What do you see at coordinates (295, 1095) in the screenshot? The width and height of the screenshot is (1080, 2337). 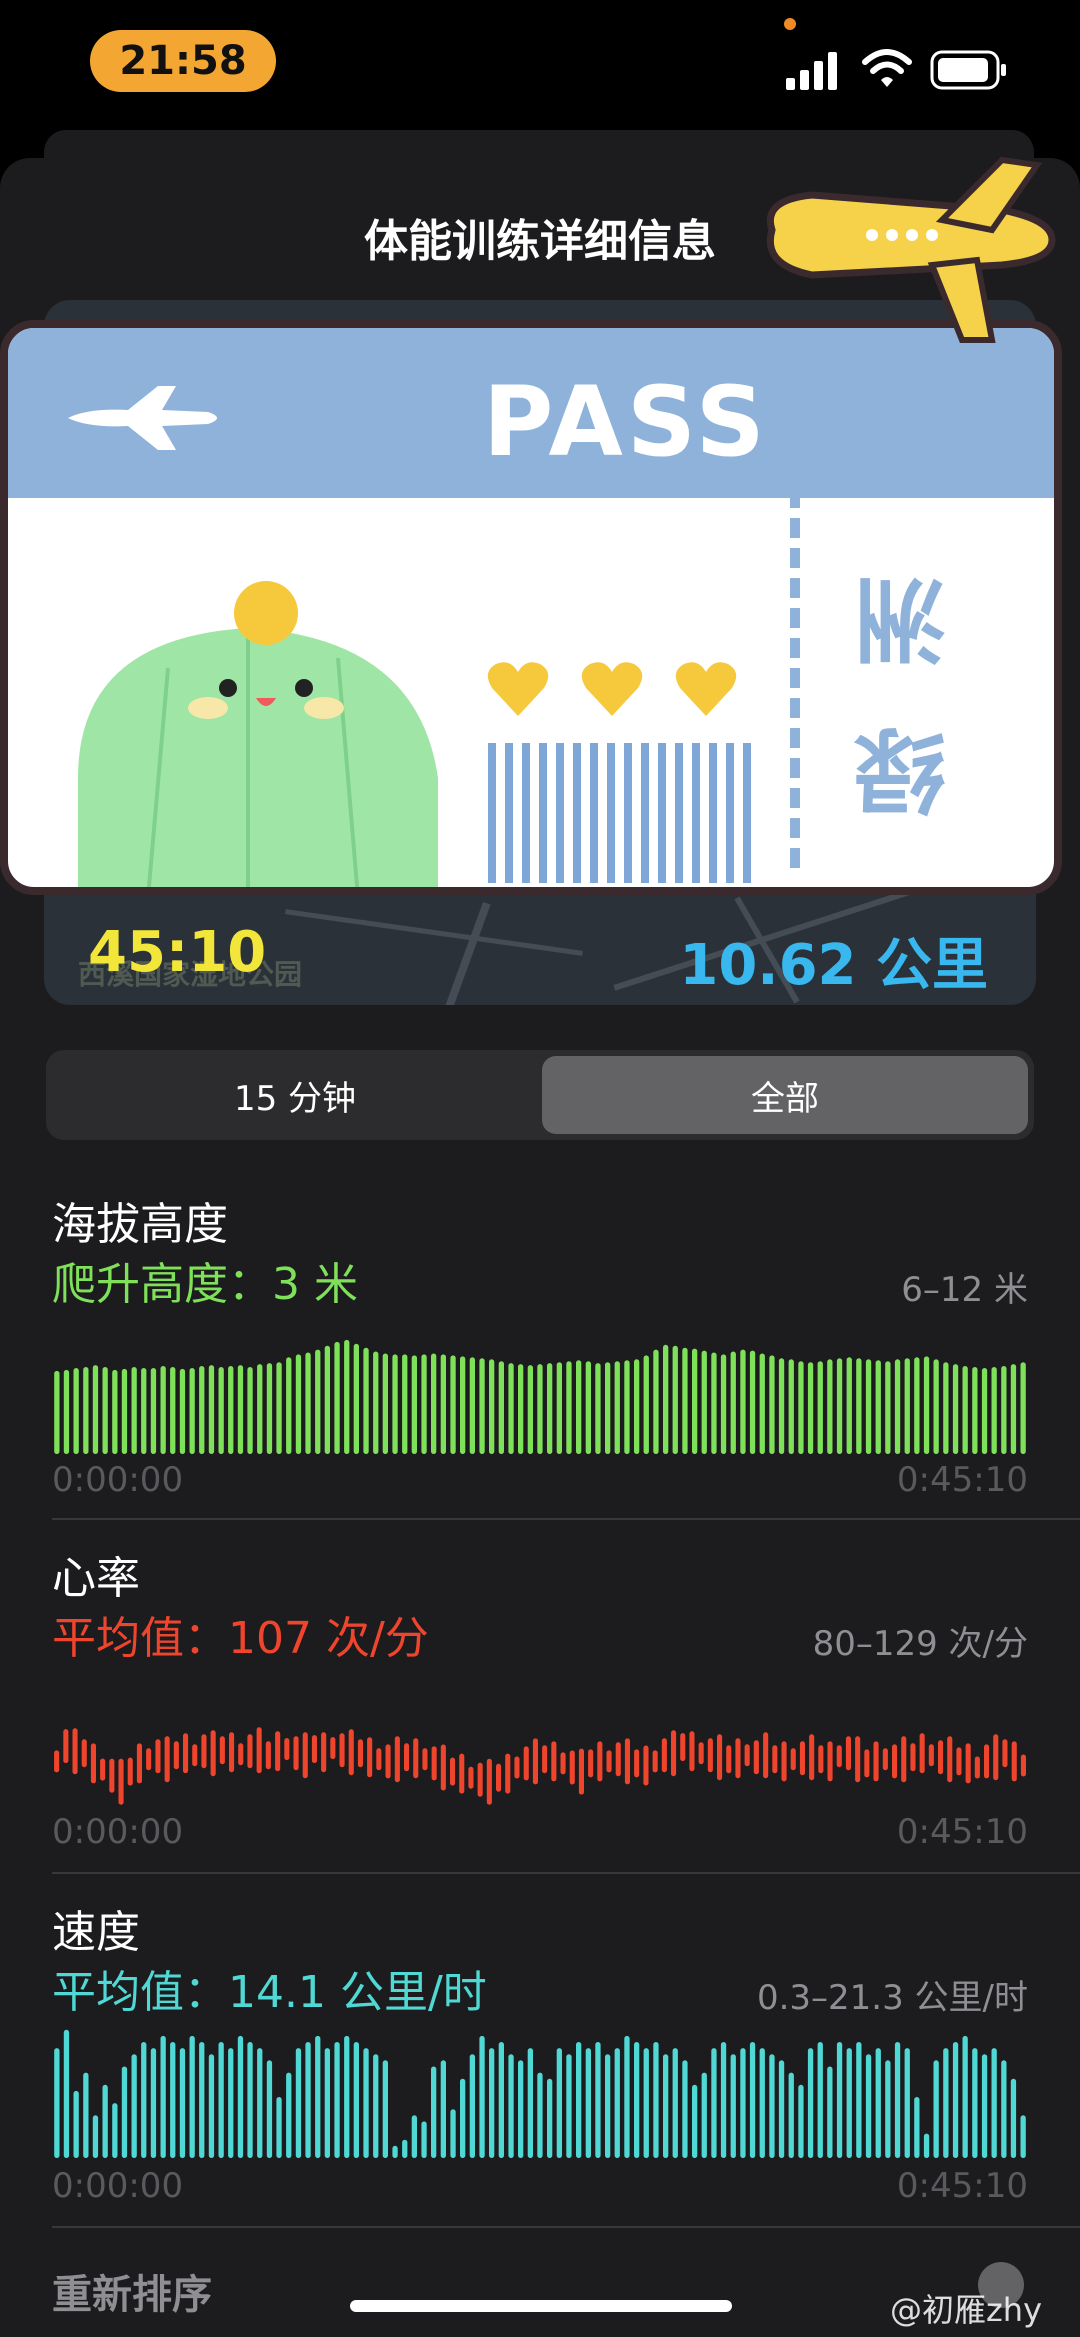 I see `segment-15-minutes: 15 分钟` at bounding box center [295, 1095].